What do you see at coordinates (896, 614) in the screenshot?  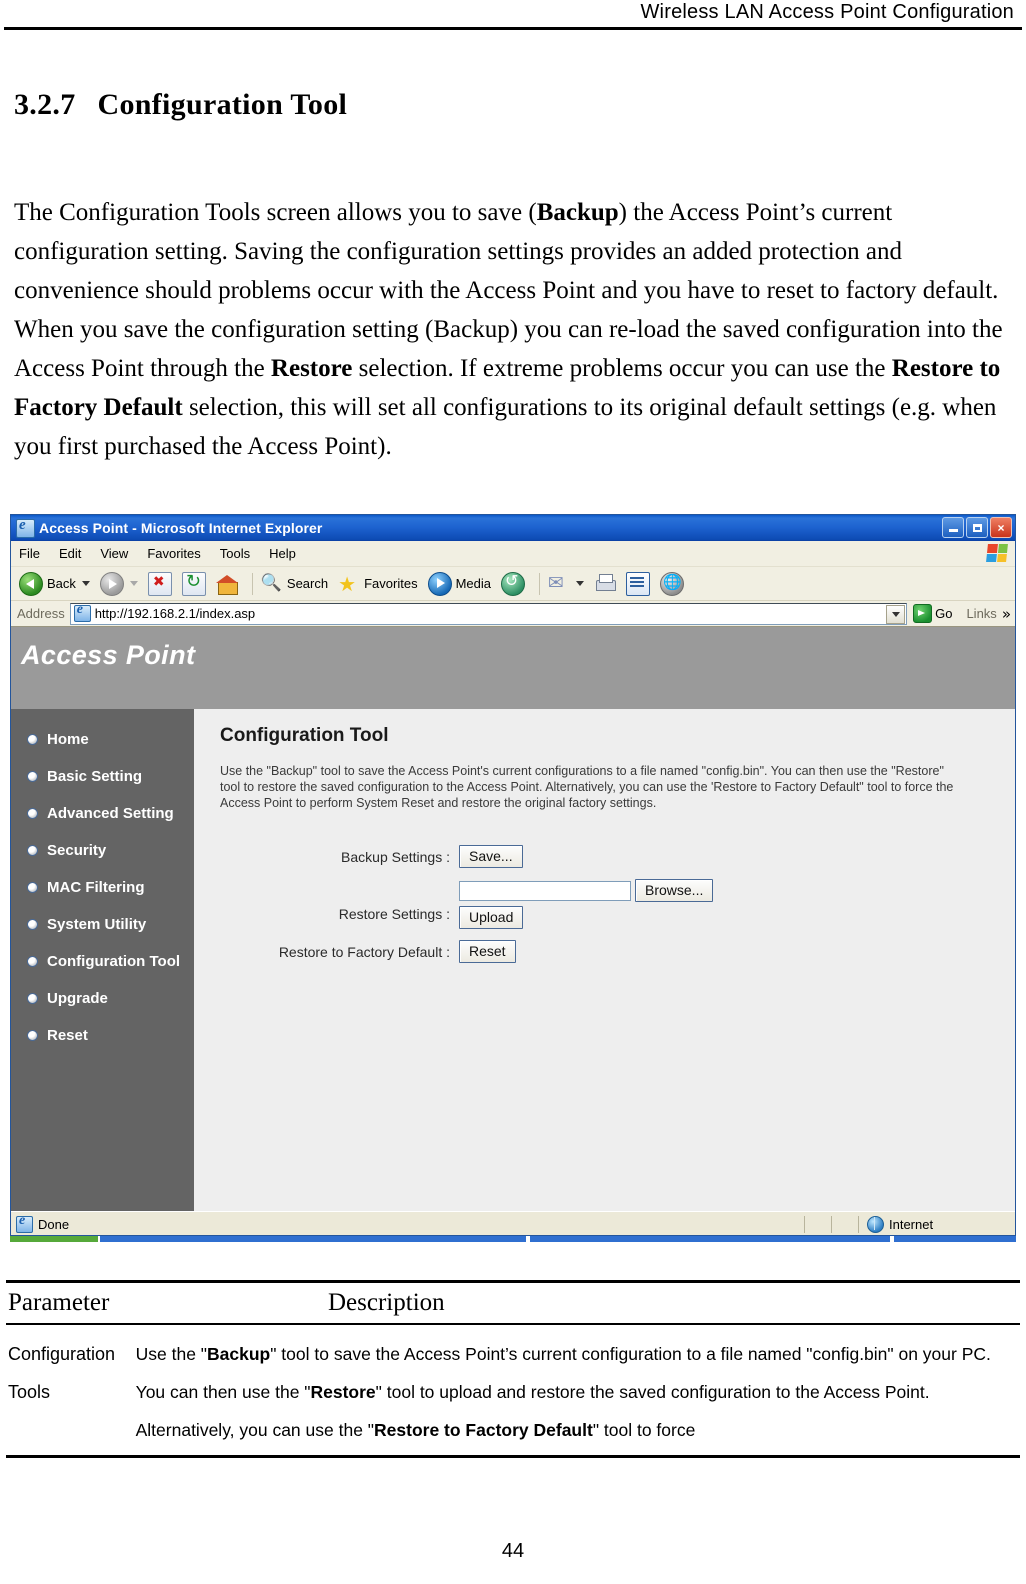 I see `address-dropdown-button` at bounding box center [896, 614].